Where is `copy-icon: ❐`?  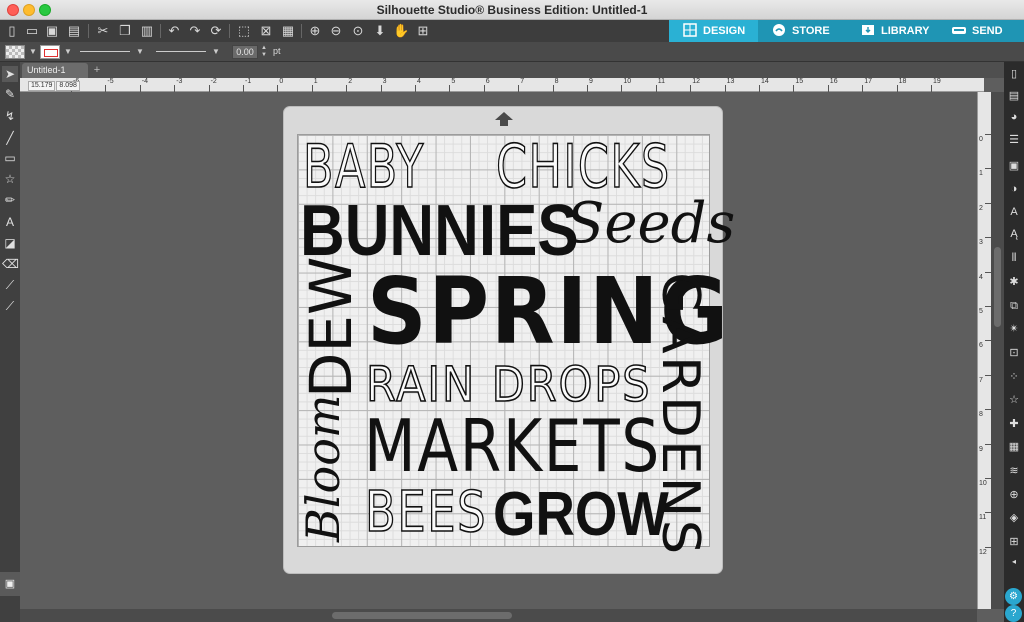 copy-icon: ❐ is located at coordinates (125, 31).